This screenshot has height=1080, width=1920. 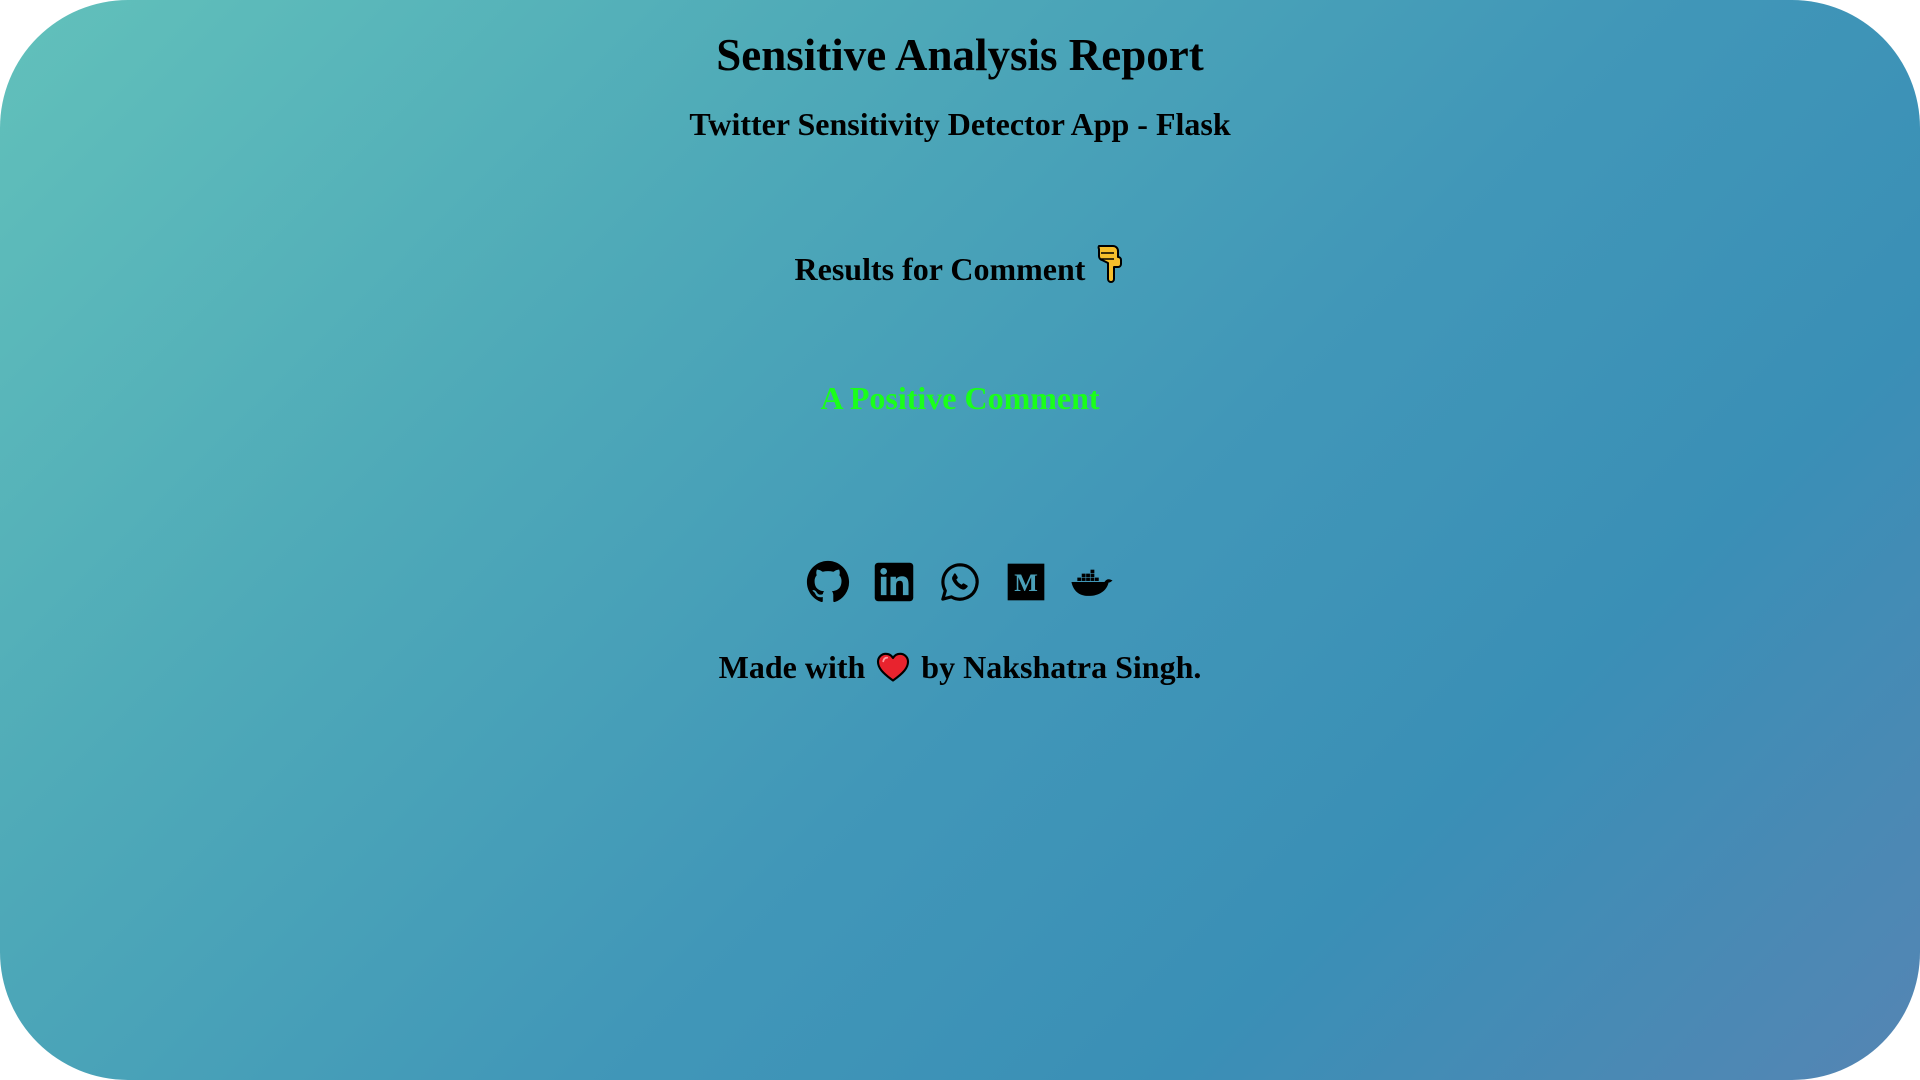 I want to click on author-text: by Nakshatra Singh., so click(x=1061, y=667).